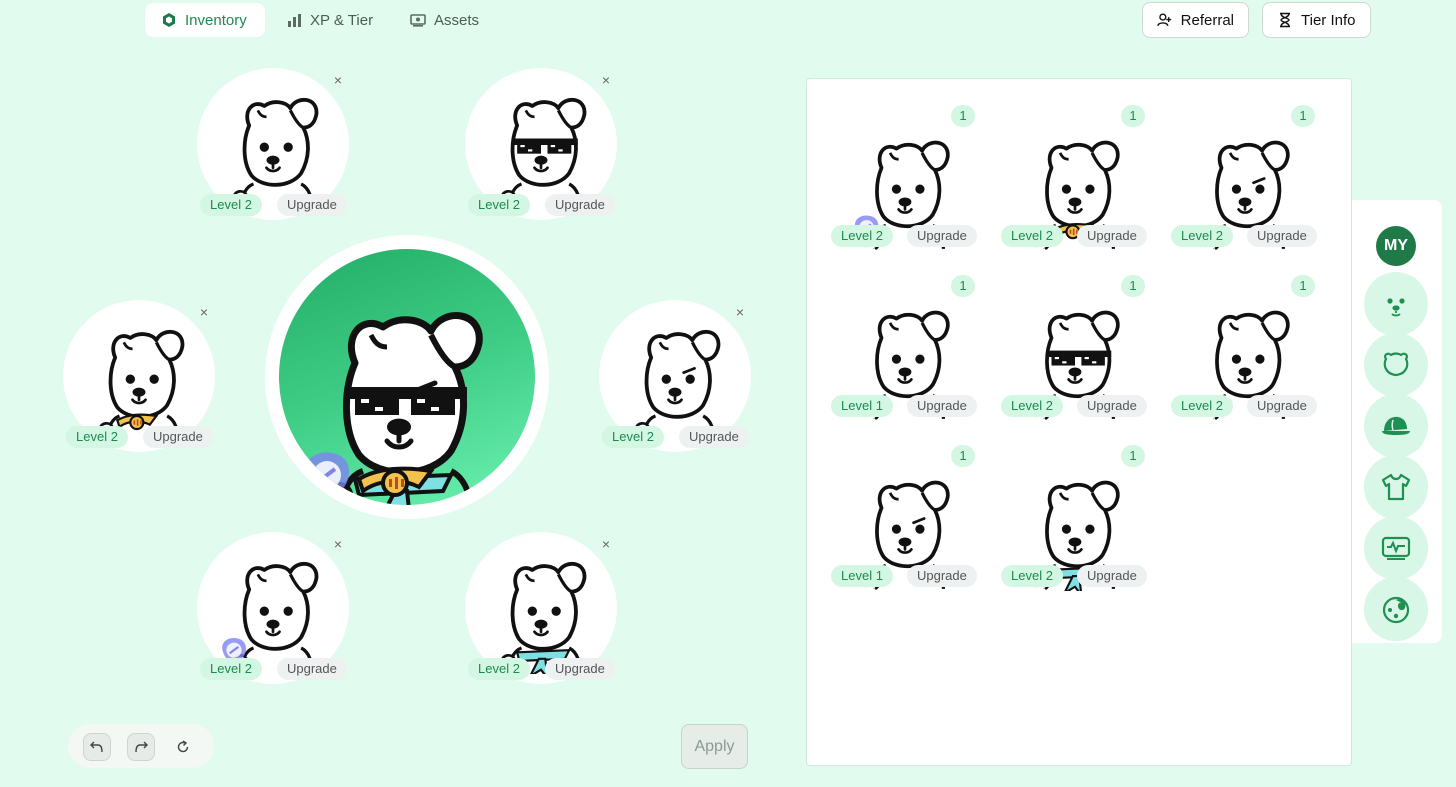 Image resolution: width=1456 pixels, height=787 pixels. I want to click on apply-button: Apply, so click(714, 746).